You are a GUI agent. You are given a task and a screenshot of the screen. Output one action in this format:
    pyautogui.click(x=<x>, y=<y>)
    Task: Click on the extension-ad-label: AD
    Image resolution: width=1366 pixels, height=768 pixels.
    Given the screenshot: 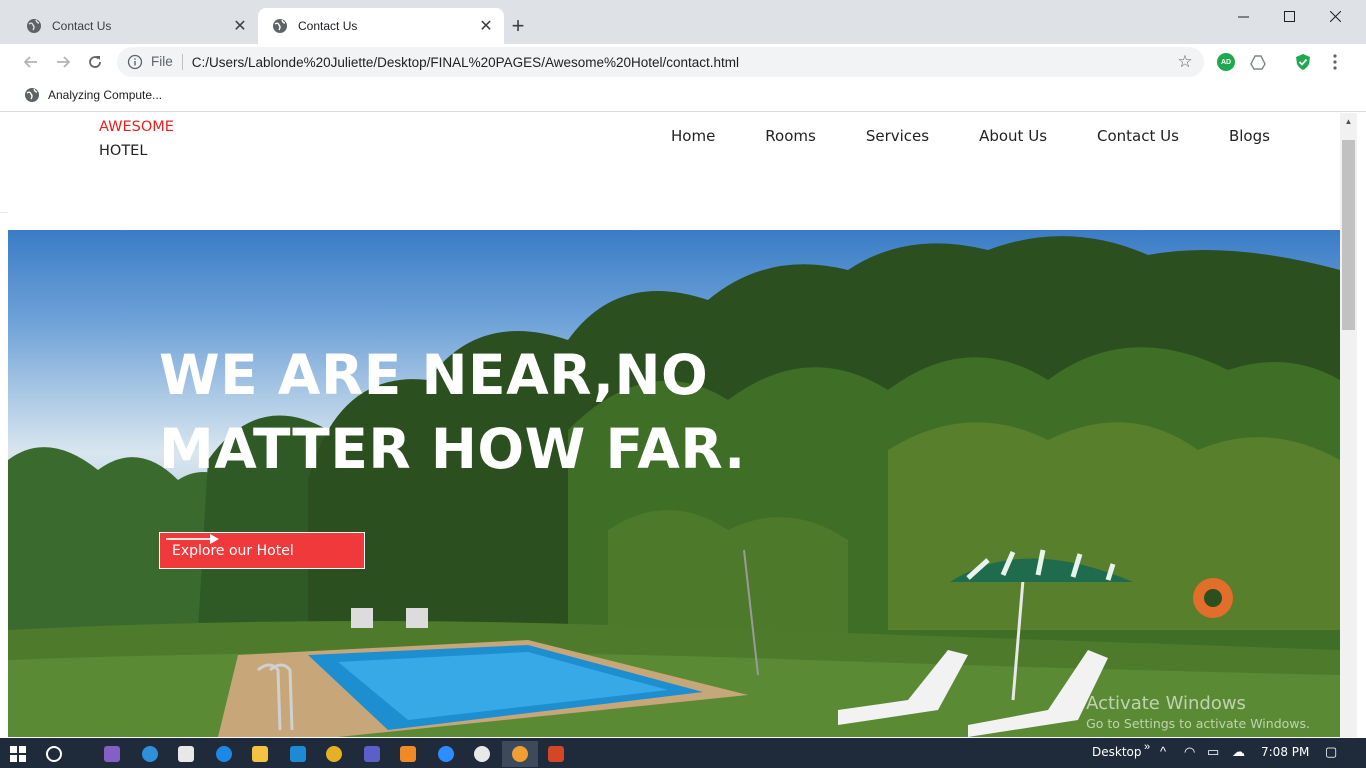 What is the action you would take?
    pyautogui.click(x=1226, y=62)
    